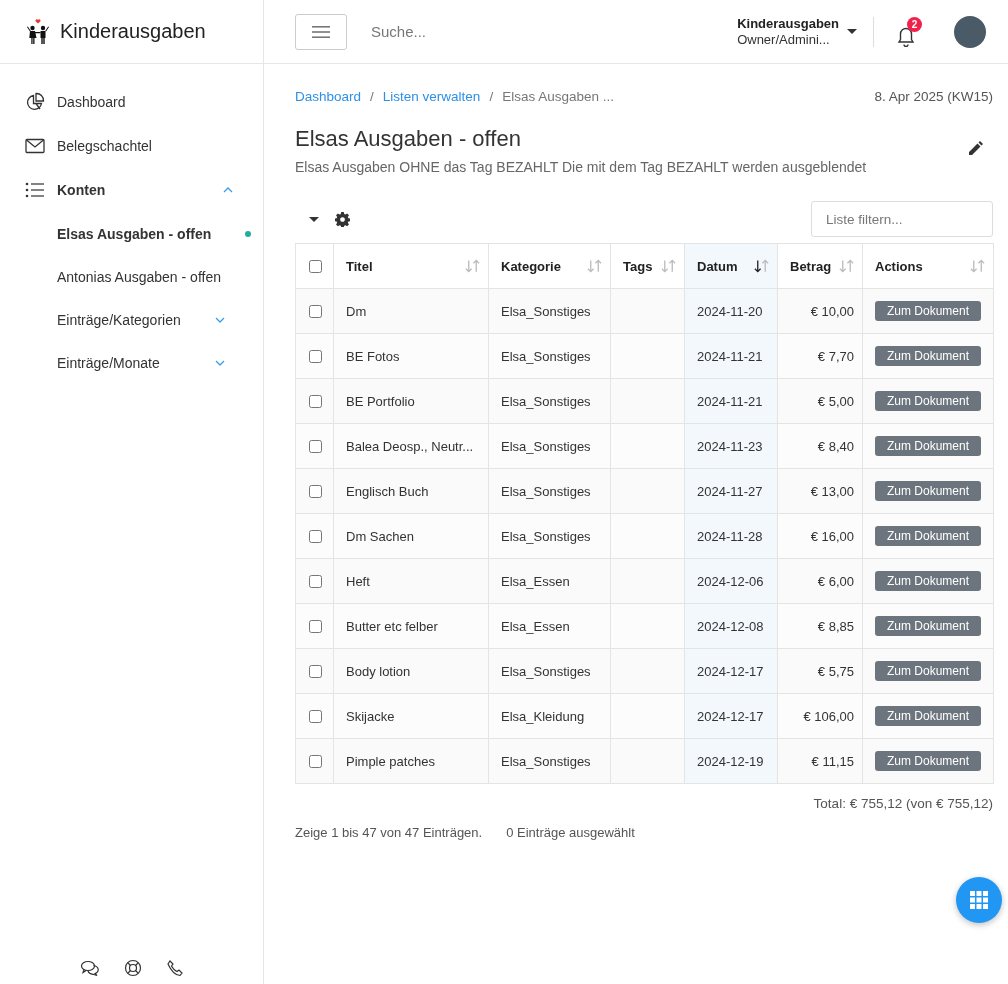 The image size is (1008, 984). Describe the element at coordinates (408, 139) in the screenshot. I see `page-title: Elsas Ausgaben - offen` at that location.